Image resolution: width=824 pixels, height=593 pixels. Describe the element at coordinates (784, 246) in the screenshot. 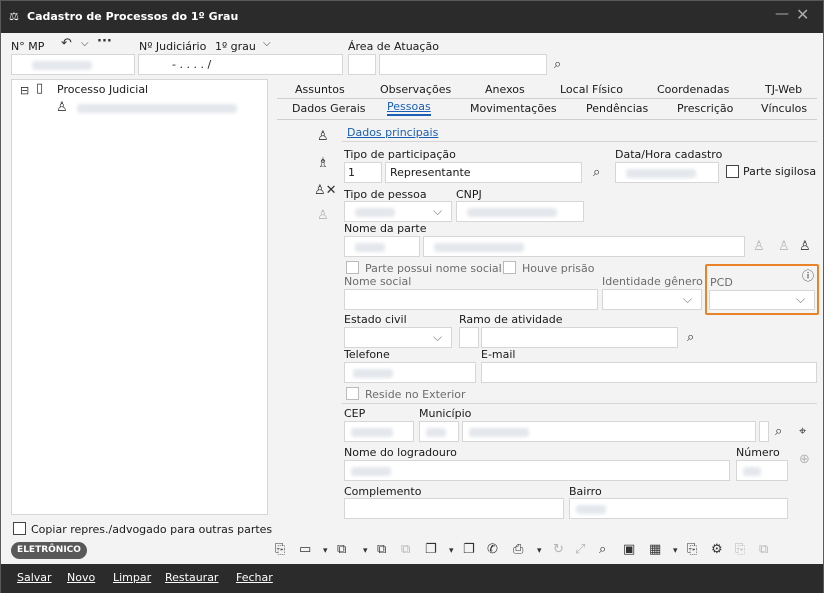

I see `person-info-icon: ♙` at that location.